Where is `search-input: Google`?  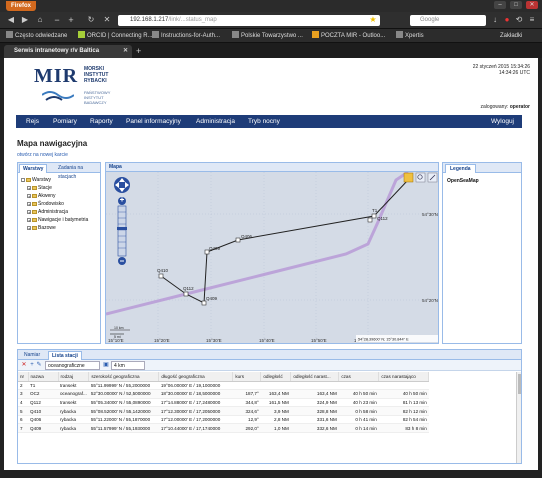 search-input: Google is located at coordinates (448, 20).